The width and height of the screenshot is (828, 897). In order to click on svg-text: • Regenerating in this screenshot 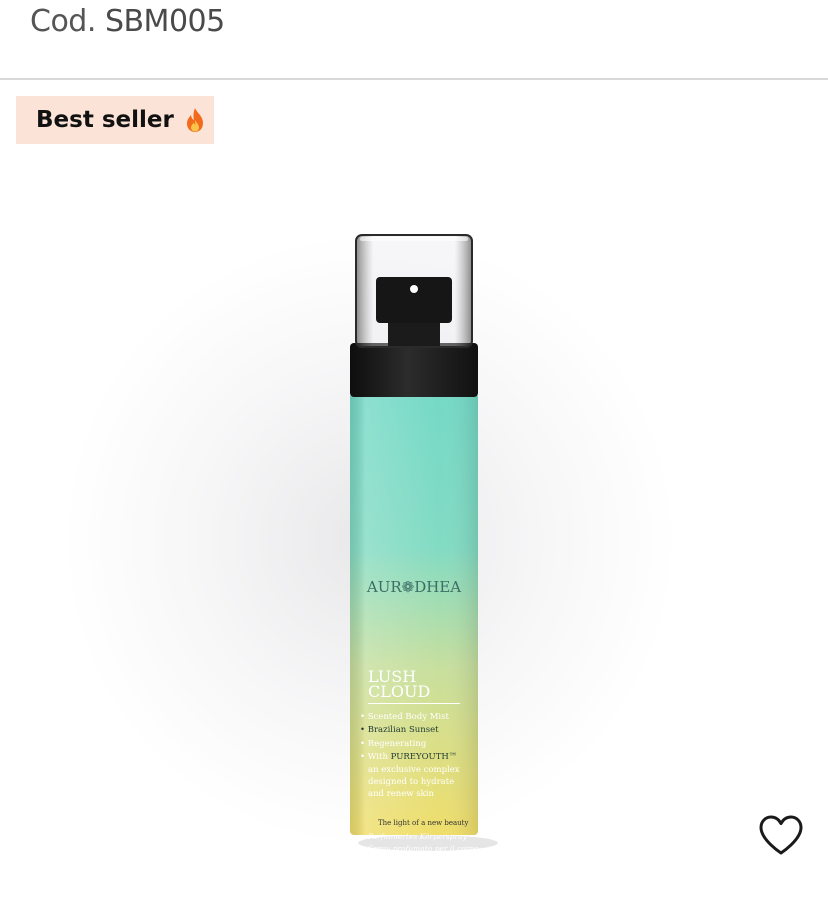, I will do `click(393, 744)`.